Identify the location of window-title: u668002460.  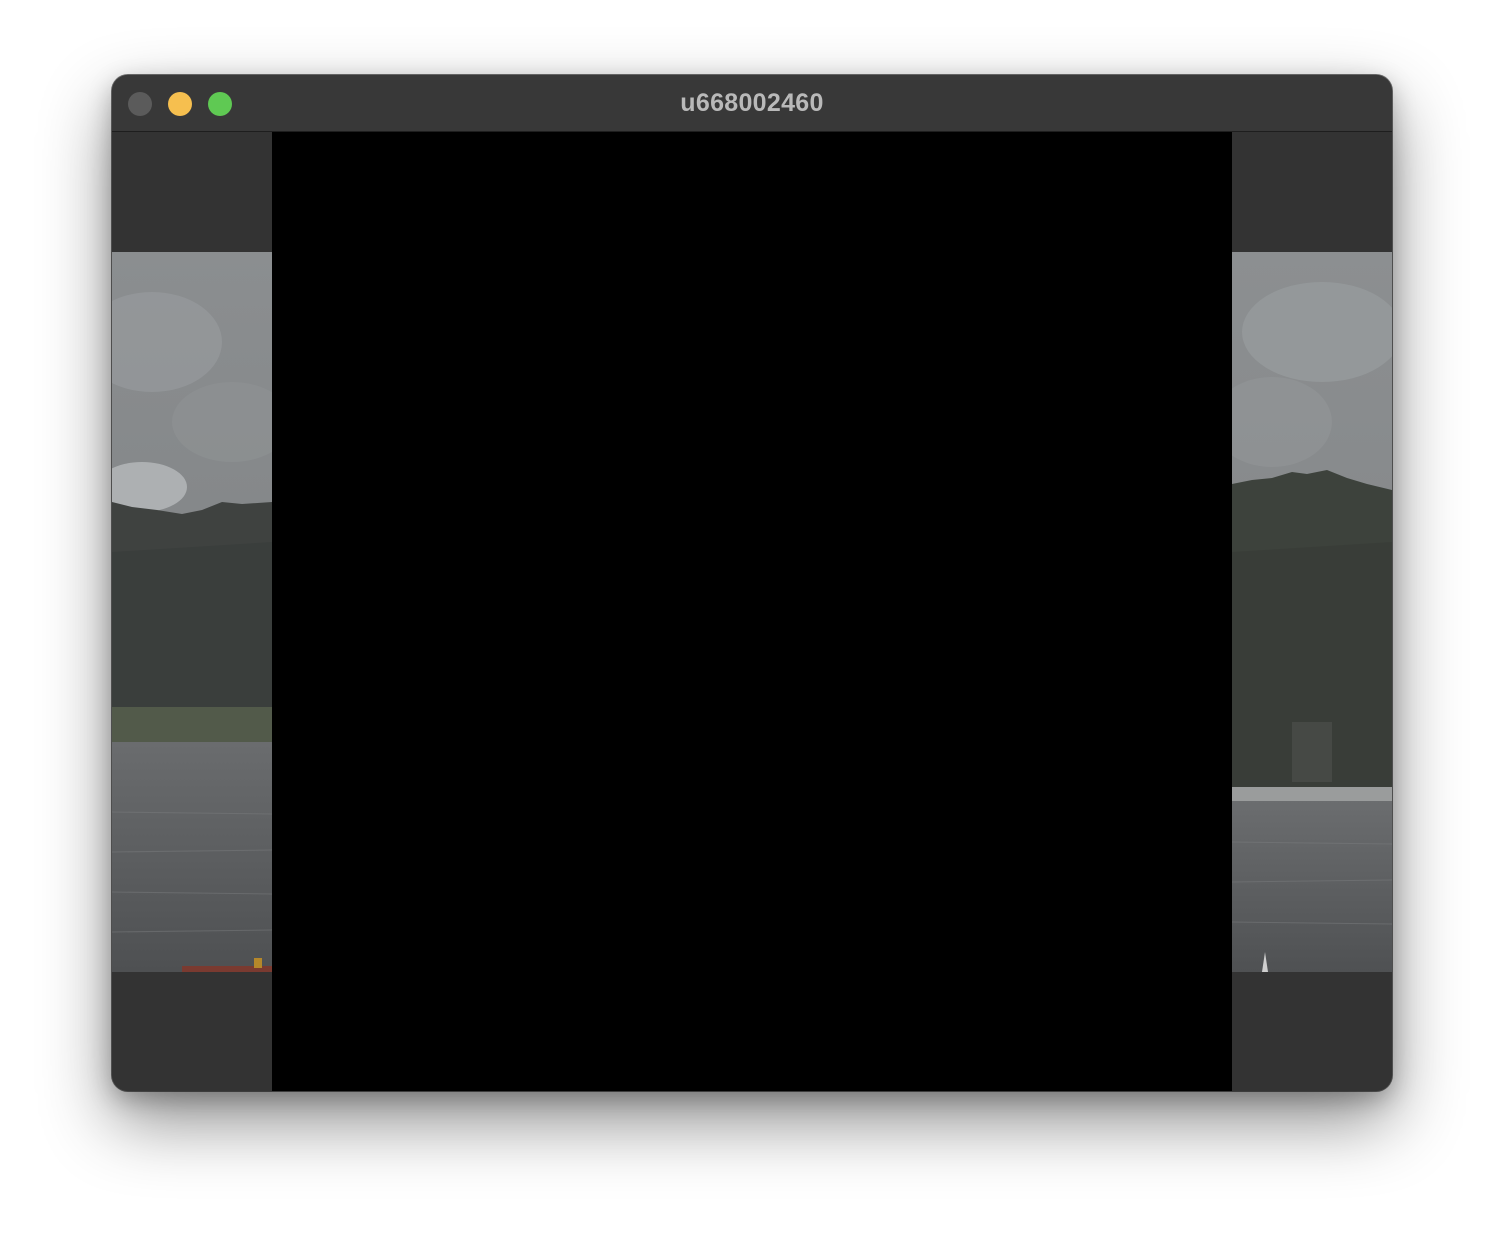
(752, 103).